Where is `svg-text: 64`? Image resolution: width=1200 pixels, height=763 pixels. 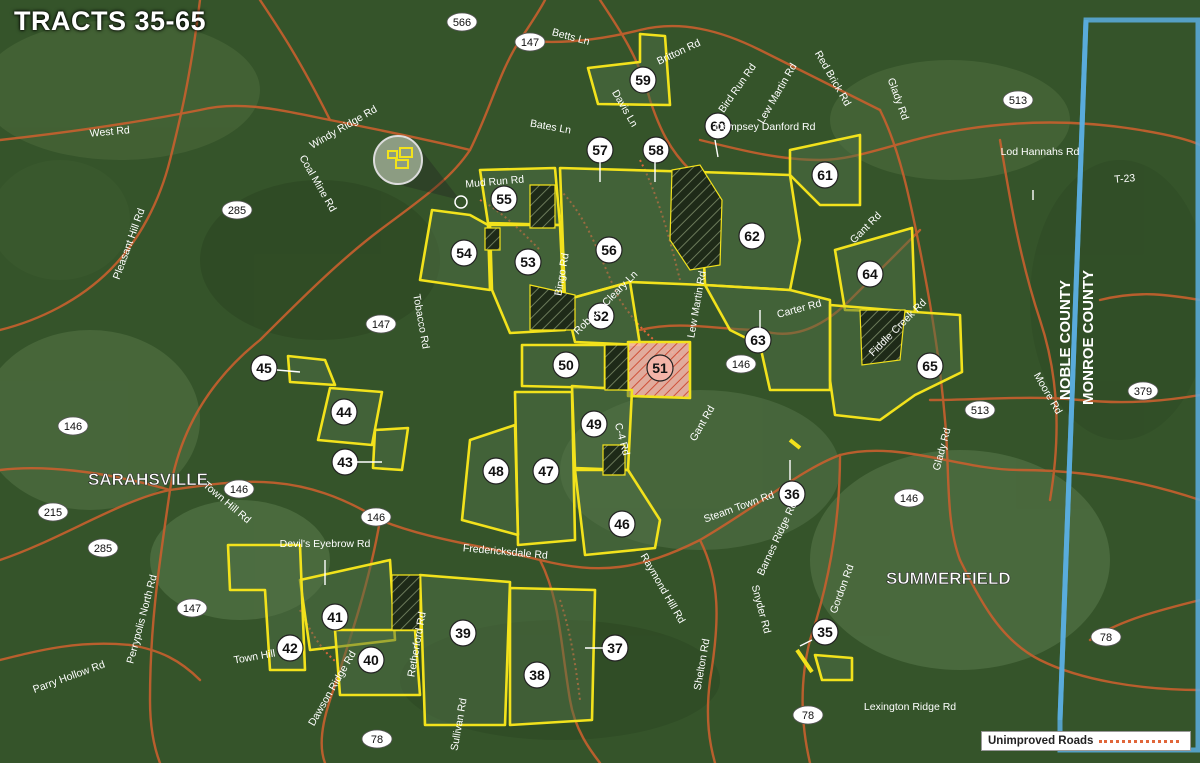 svg-text: 64 is located at coordinates (870, 274).